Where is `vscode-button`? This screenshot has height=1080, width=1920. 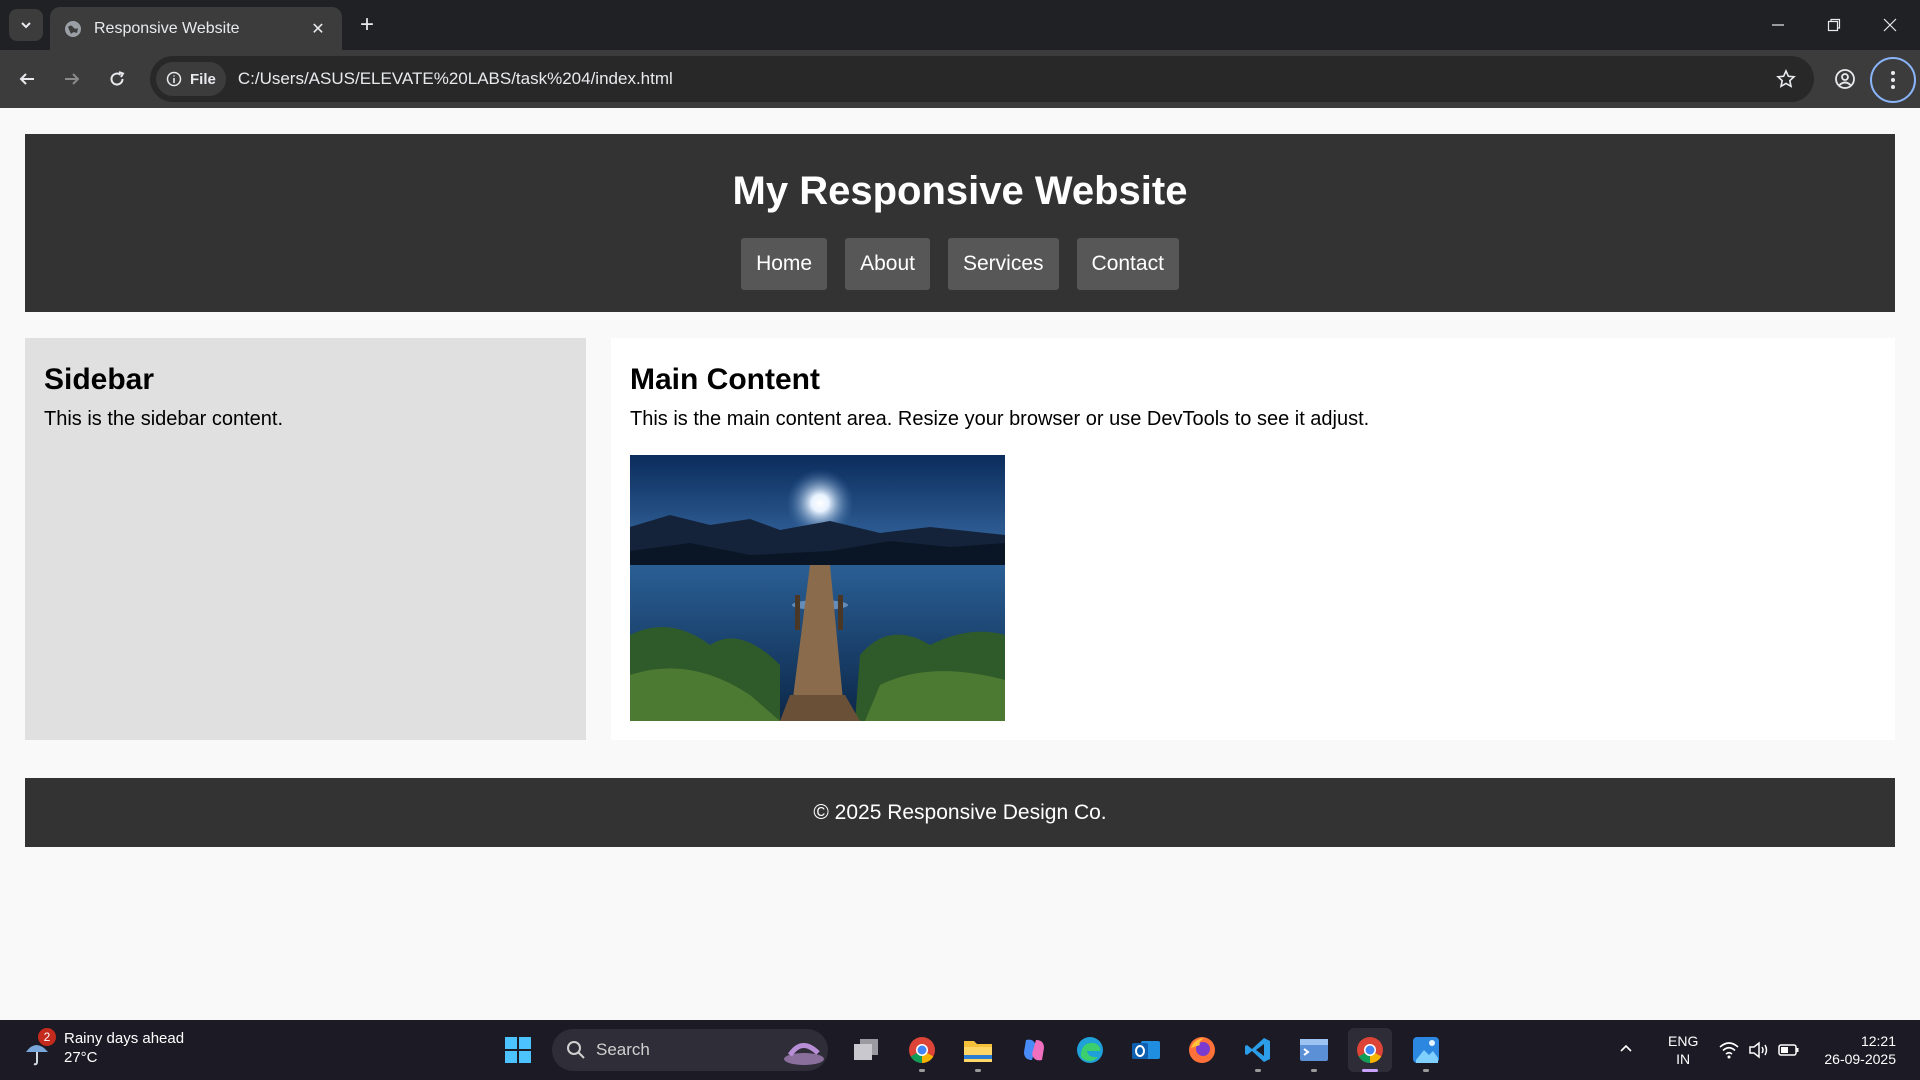
vscode-button is located at coordinates (1258, 1050).